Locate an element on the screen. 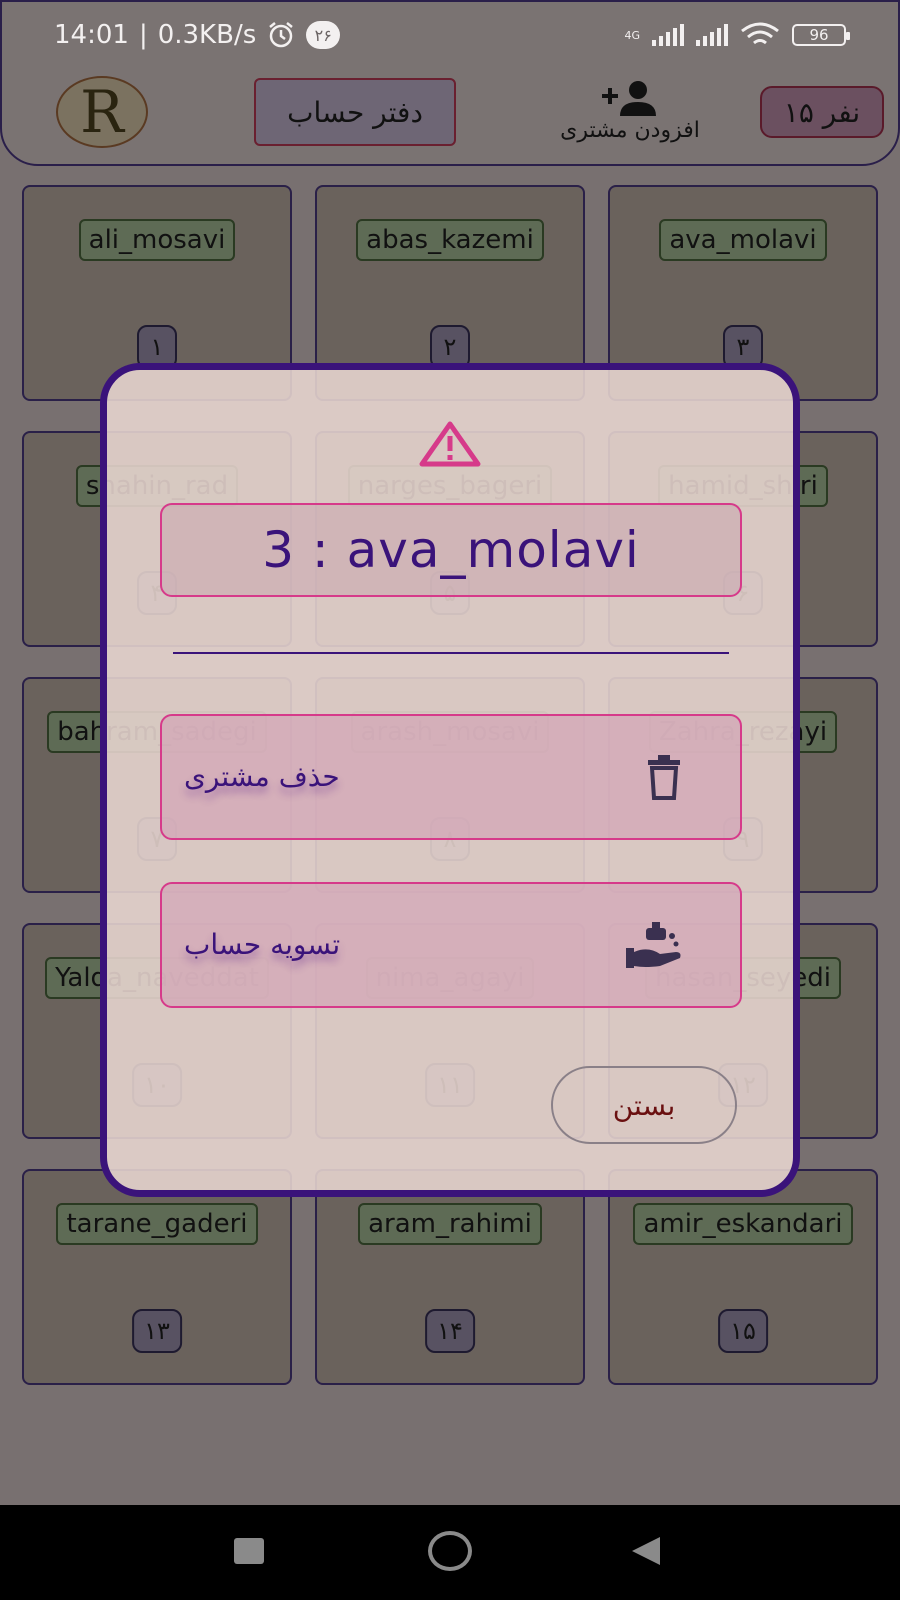  customer-card: aram_rahimi ۱۴ is located at coordinates (450, 1277).